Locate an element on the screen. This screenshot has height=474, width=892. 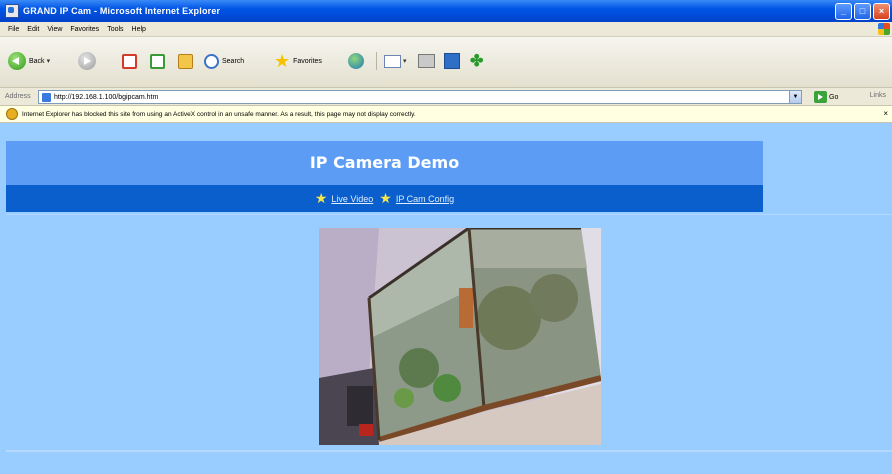
home-button is located at coordinates (185, 61).